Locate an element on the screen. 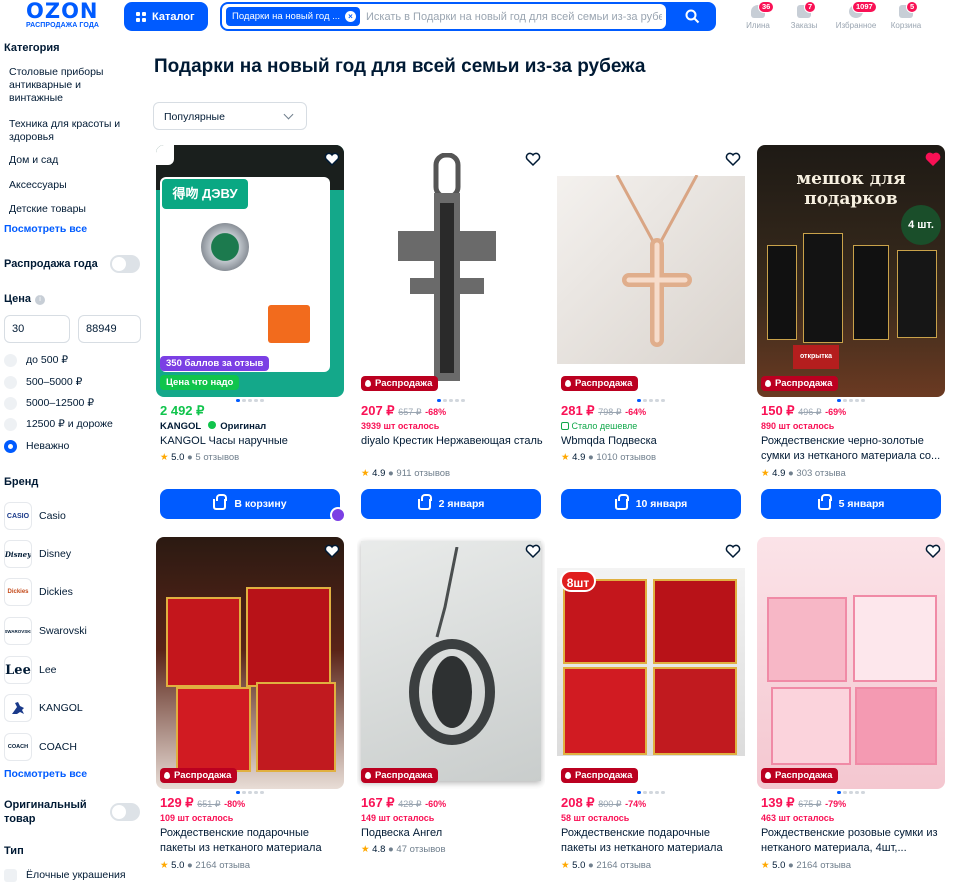  price-range-label: Неважно is located at coordinates (48, 446).